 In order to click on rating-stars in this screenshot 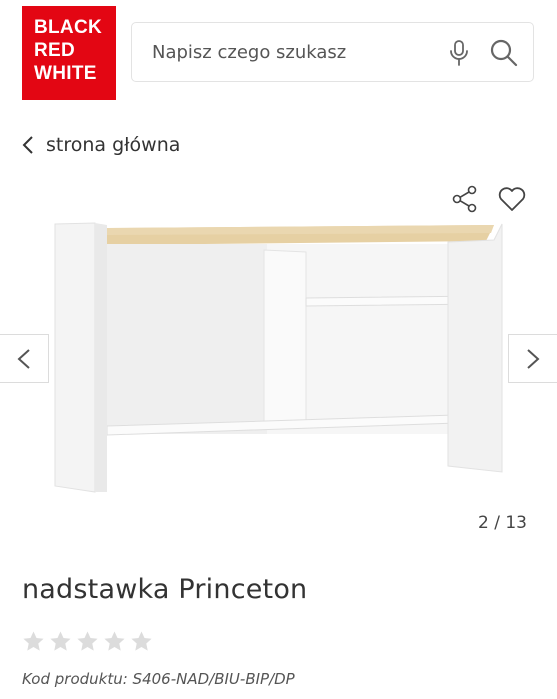, I will do `click(87, 641)`.